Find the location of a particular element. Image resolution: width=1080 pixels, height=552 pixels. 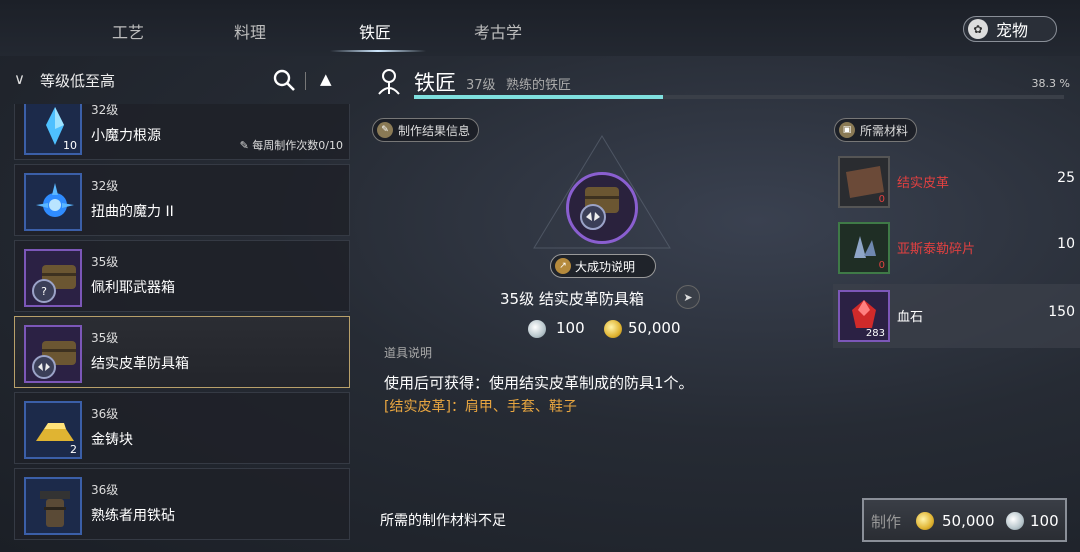

blue-crystal-icon: 10 is located at coordinates (53, 129).